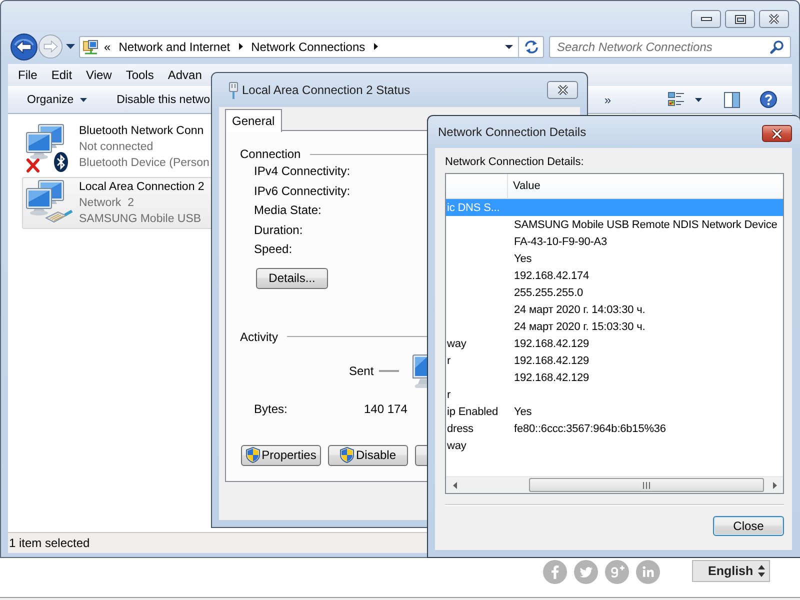 The image size is (800, 600). What do you see at coordinates (614, 394) in the screenshot?
I see `list-row: r` at bounding box center [614, 394].